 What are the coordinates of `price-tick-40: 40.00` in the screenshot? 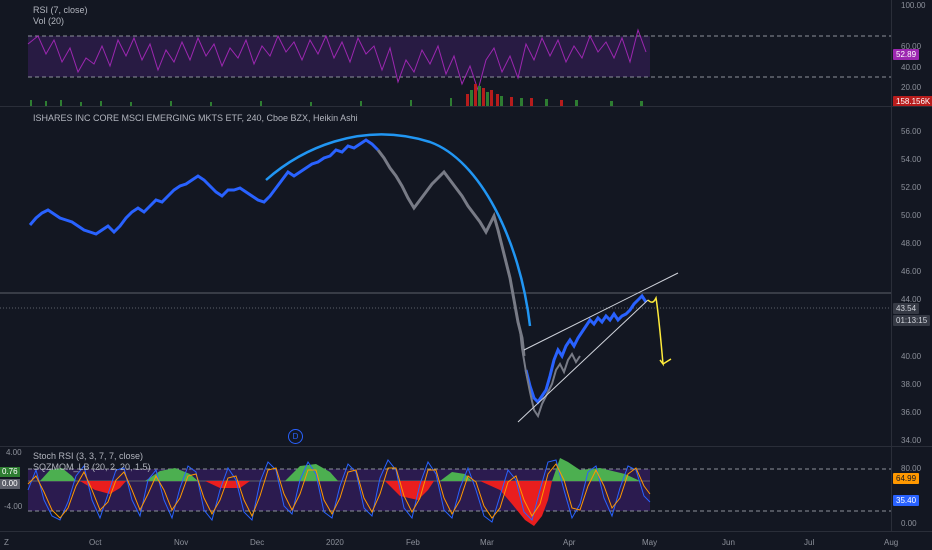 It's located at (911, 356).